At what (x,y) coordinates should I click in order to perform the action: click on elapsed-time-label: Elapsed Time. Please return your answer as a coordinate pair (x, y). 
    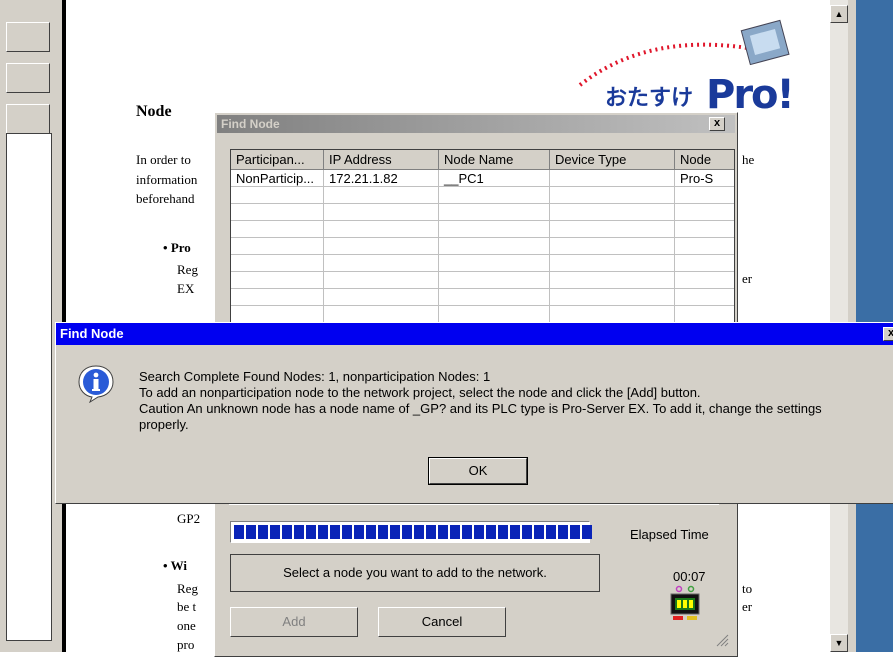
    Looking at the image, I should click on (669, 534).